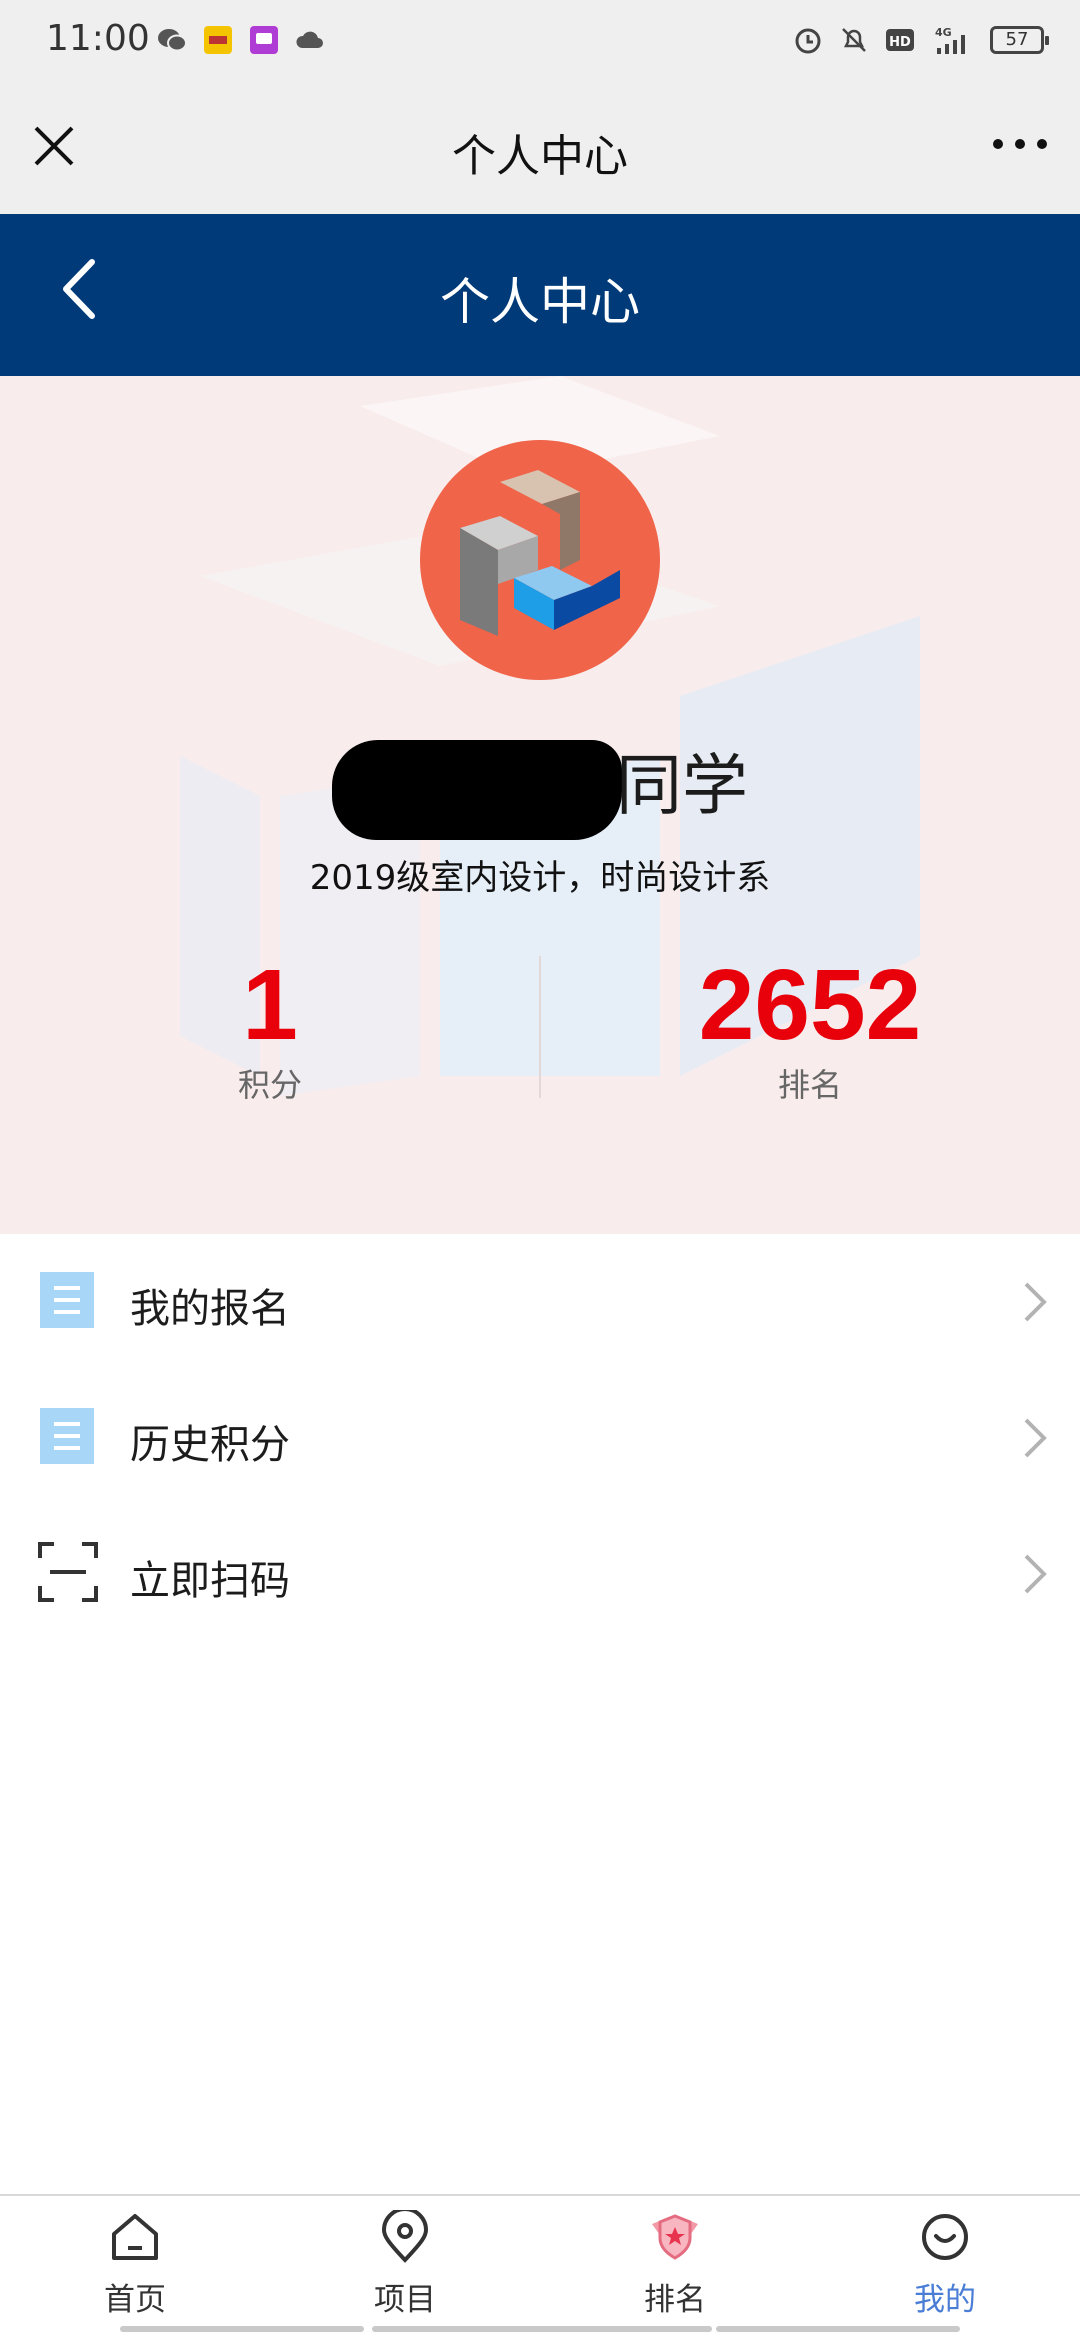  Describe the element at coordinates (945, 2237) in the screenshot. I see `smile-face-icon` at that location.